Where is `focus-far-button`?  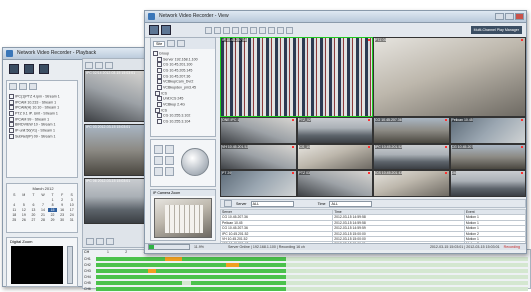
focus-far-button is located at coordinates (169, 160).